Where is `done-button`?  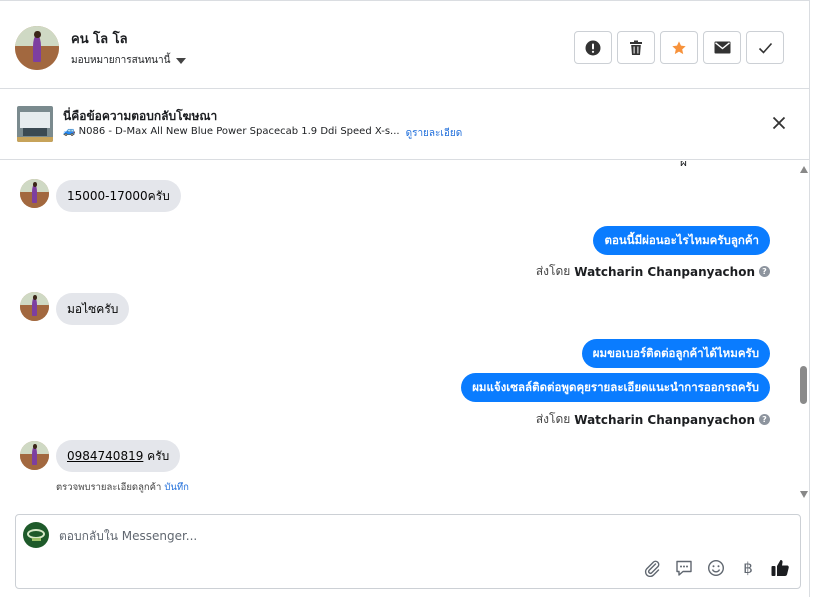 done-button is located at coordinates (765, 47).